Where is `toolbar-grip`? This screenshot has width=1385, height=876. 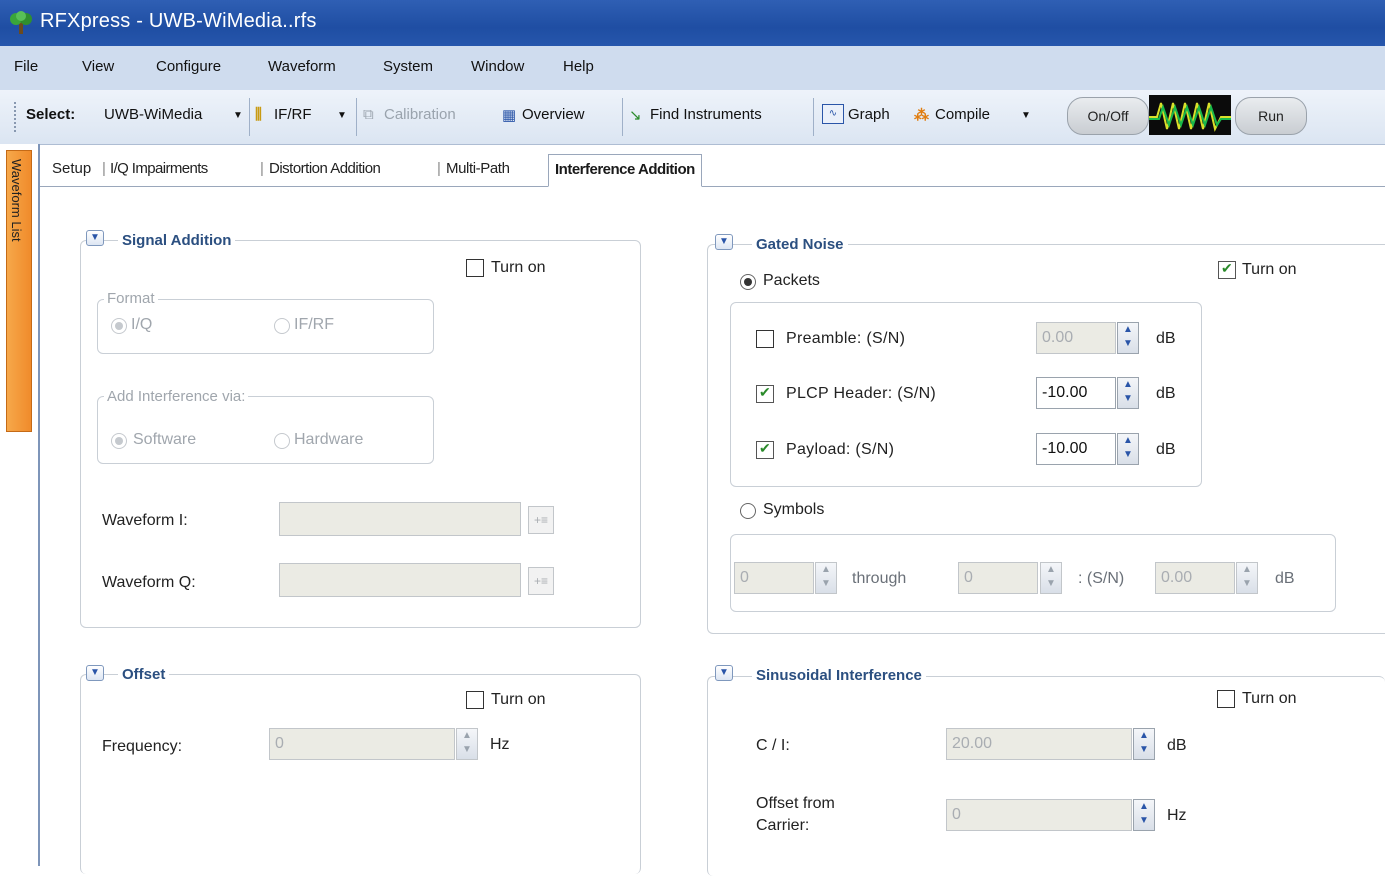
toolbar-grip is located at coordinates (16, 117).